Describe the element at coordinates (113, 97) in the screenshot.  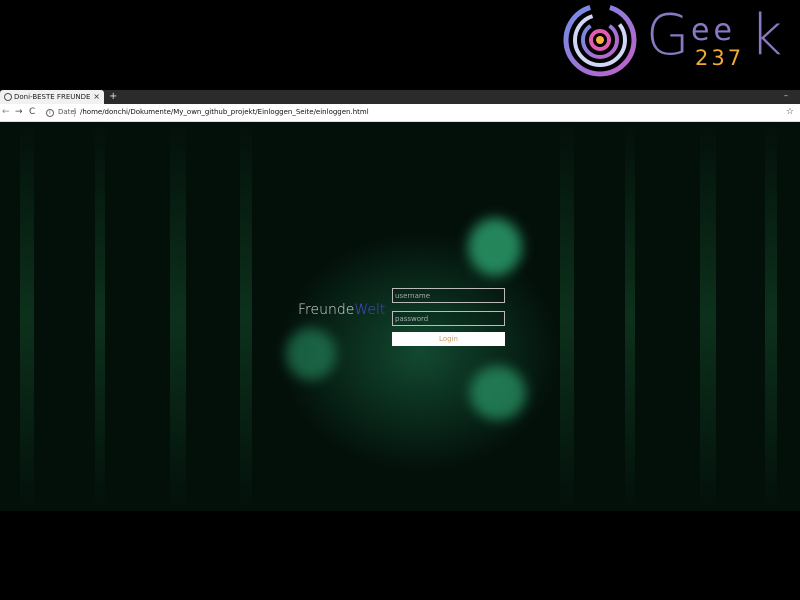
I see `new-tab-button: +` at that location.